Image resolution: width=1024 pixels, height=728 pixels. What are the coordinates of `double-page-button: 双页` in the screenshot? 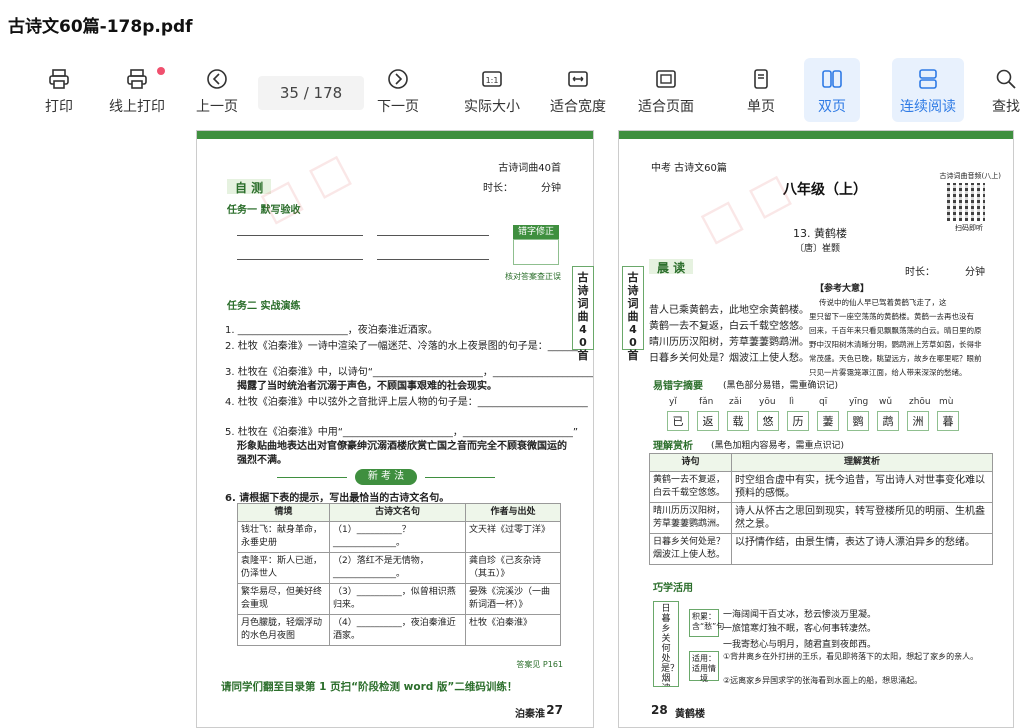 It's located at (832, 90).